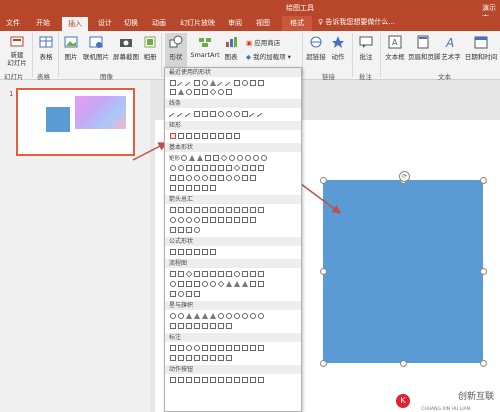 Image resolution: width=500 pixels, height=412 pixels. I want to click on action-help-icon, so click(253, 380).